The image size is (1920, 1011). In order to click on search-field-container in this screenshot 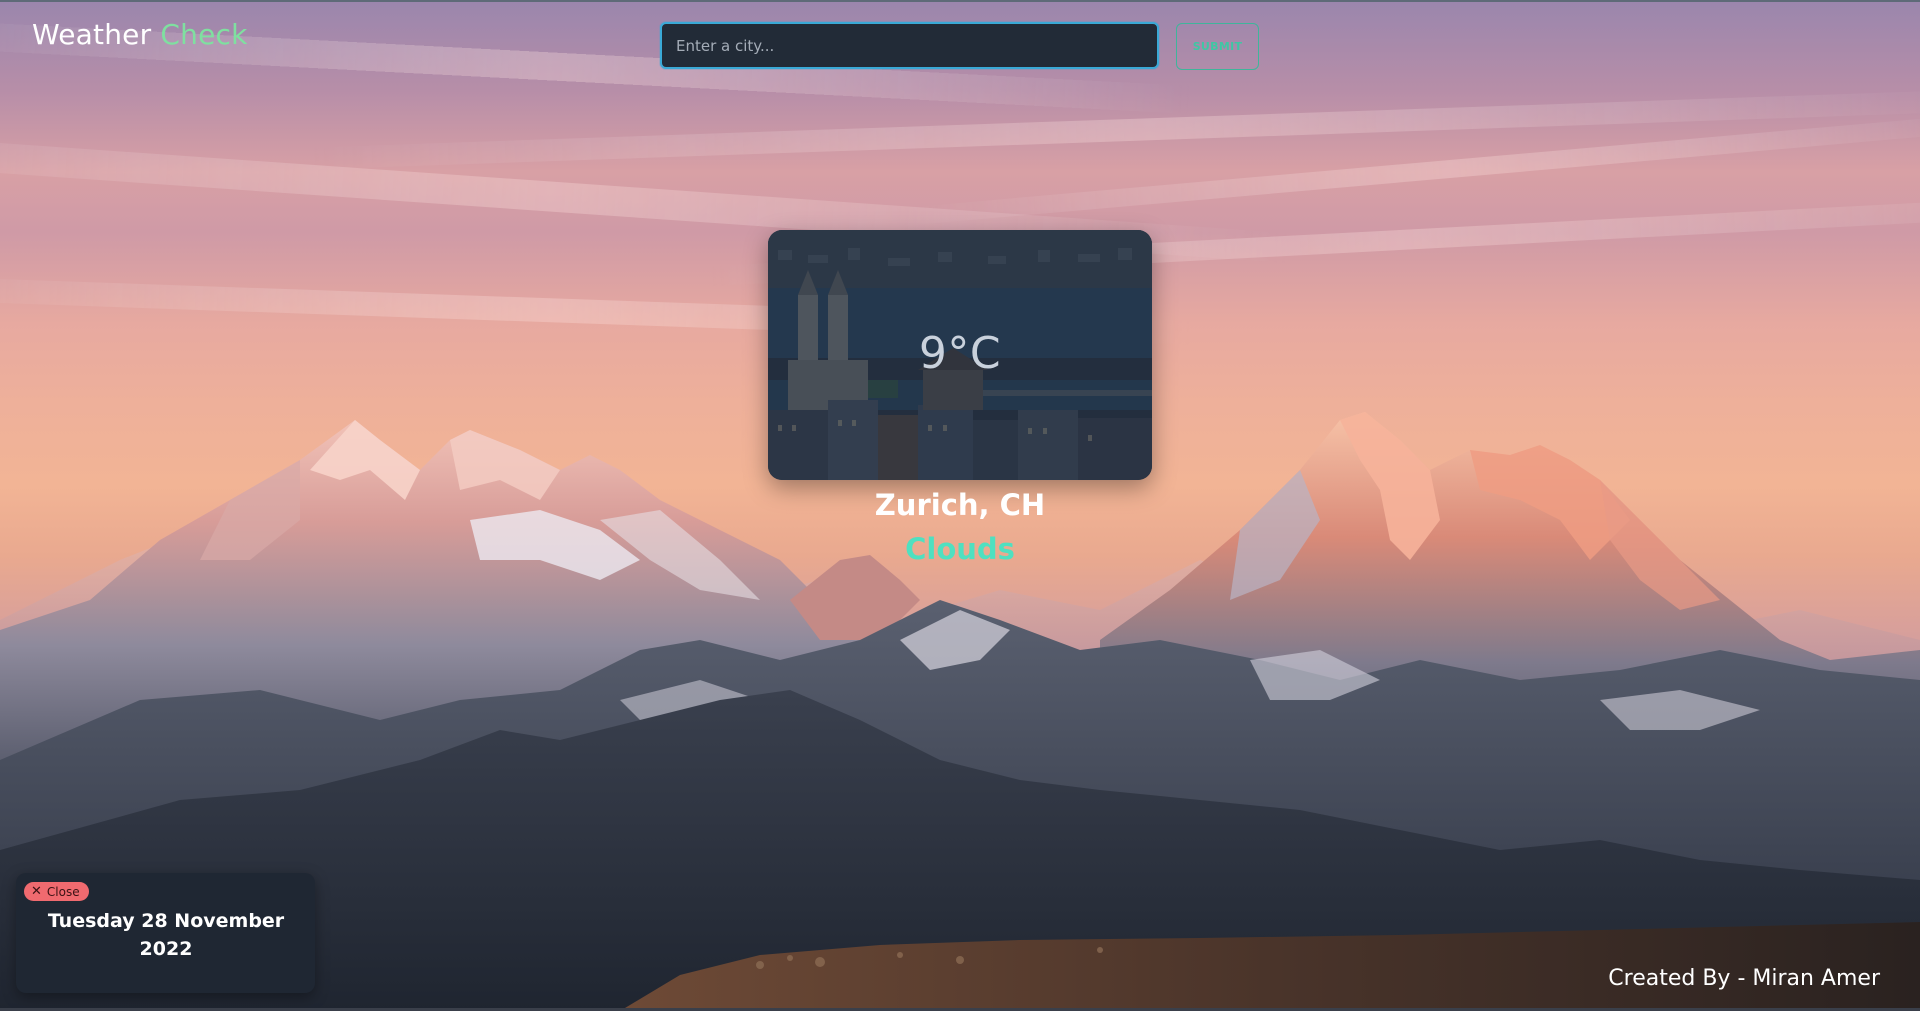, I will do `click(909, 45)`.